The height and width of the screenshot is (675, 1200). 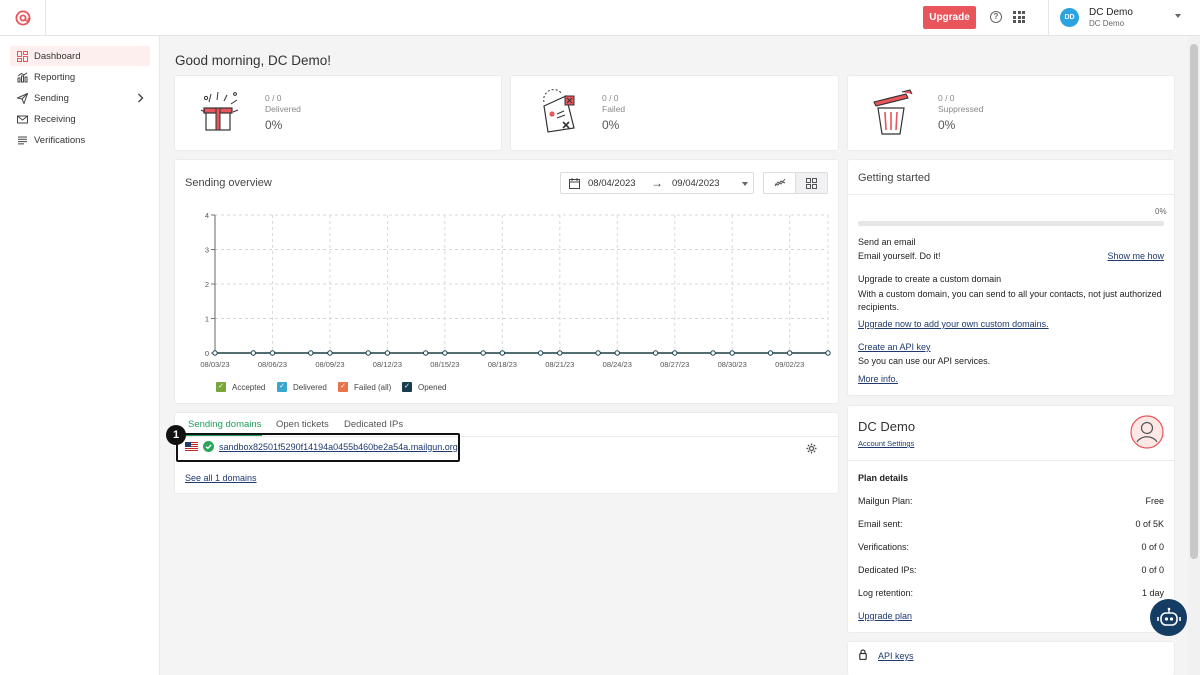 What do you see at coordinates (1069, 17) in the screenshot?
I see `user-avatar: DD` at bounding box center [1069, 17].